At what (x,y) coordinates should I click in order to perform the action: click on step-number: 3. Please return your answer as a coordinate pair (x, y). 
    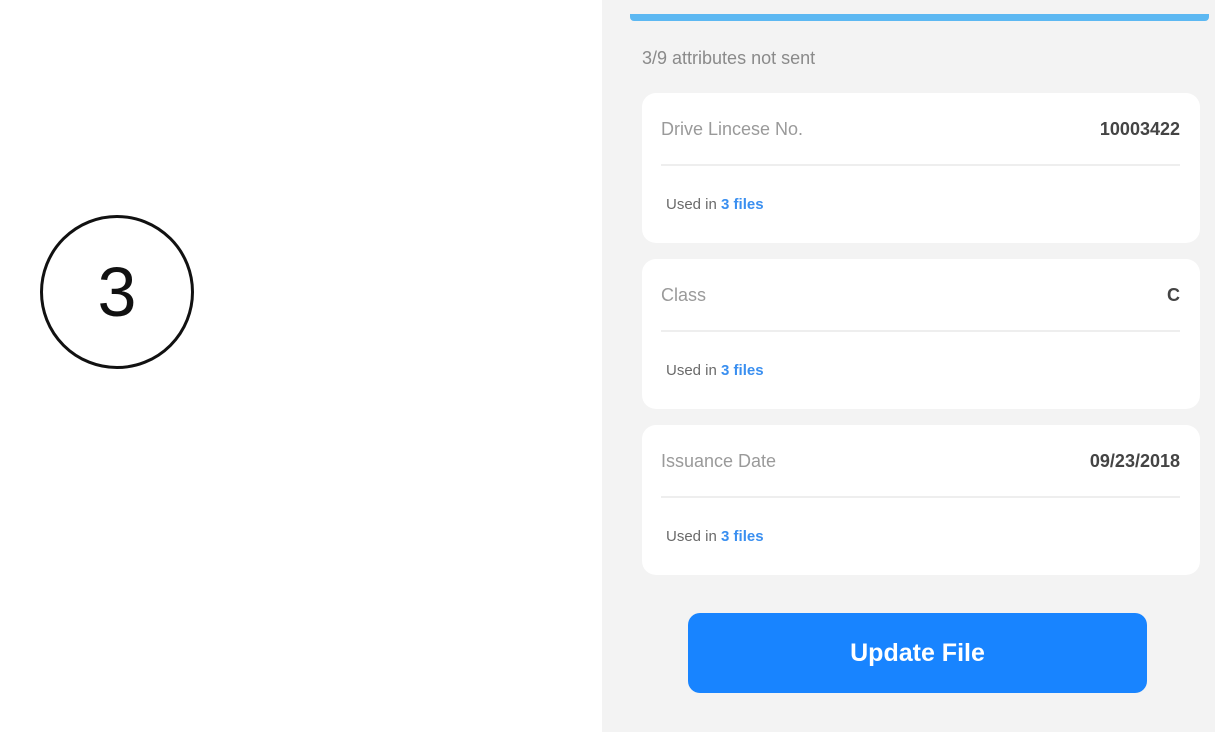
    Looking at the image, I should click on (117, 292).